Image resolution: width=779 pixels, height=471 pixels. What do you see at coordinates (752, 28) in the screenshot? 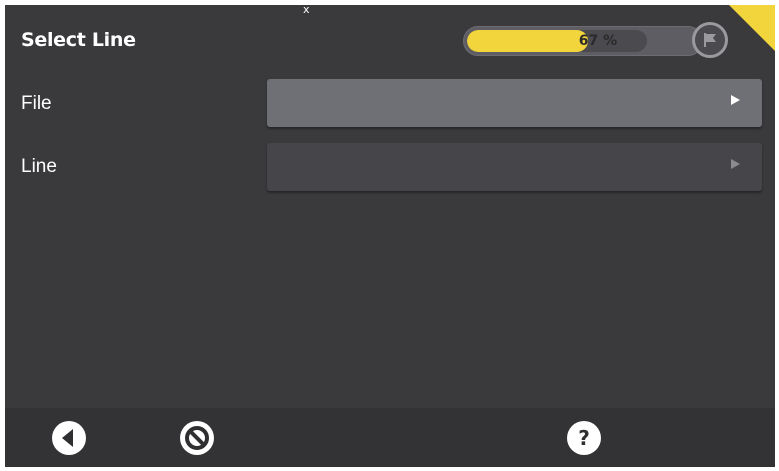
I see `corner-indicator` at bounding box center [752, 28].